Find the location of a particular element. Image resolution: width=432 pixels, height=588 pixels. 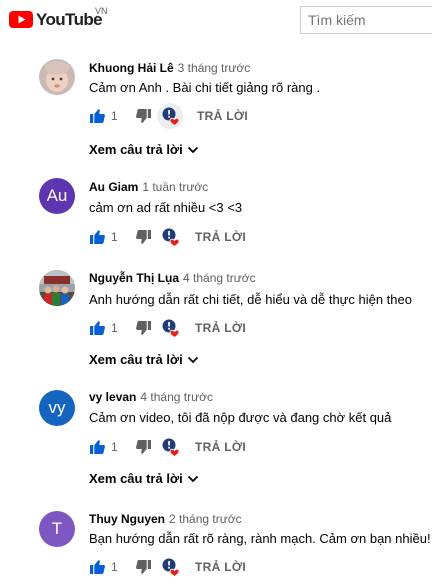

comment-author: Au Giam is located at coordinates (113, 187).